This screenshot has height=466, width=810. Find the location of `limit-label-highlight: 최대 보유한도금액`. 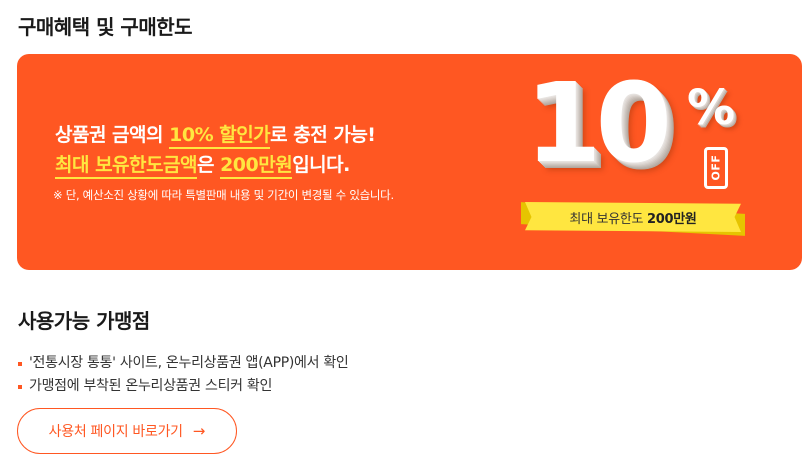

limit-label-highlight: 최대 보유한도금액 is located at coordinates (126, 166).